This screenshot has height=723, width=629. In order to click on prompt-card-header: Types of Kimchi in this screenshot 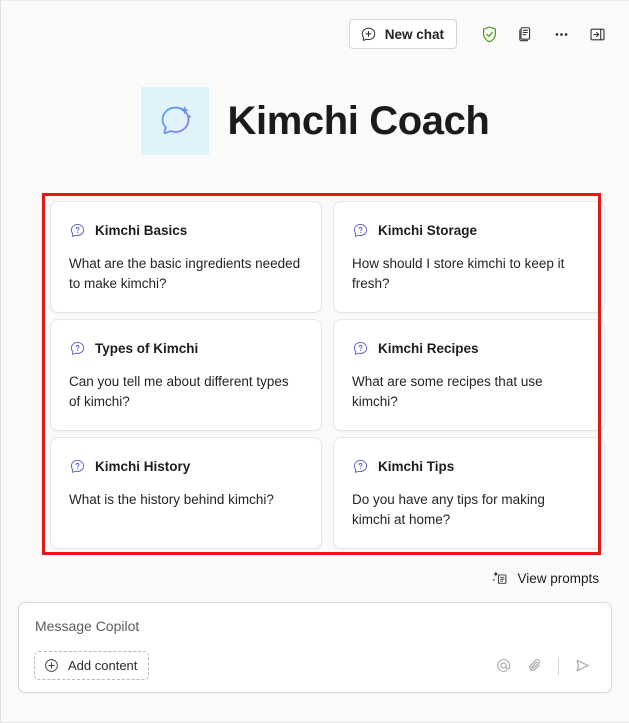, I will do `click(186, 348)`.